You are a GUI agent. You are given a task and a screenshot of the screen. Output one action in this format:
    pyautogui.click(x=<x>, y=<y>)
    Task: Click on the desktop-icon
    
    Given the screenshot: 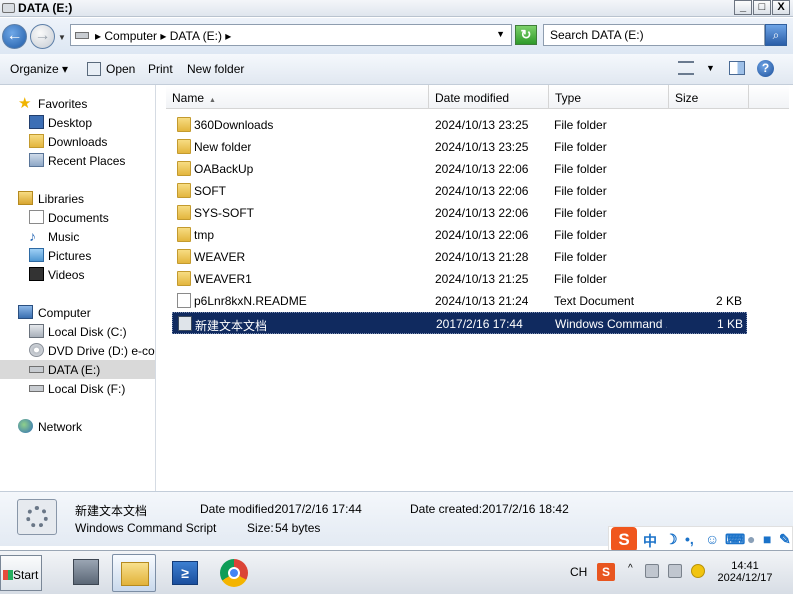 What is the action you would take?
    pyautogui.click(x=36, y=122)
    